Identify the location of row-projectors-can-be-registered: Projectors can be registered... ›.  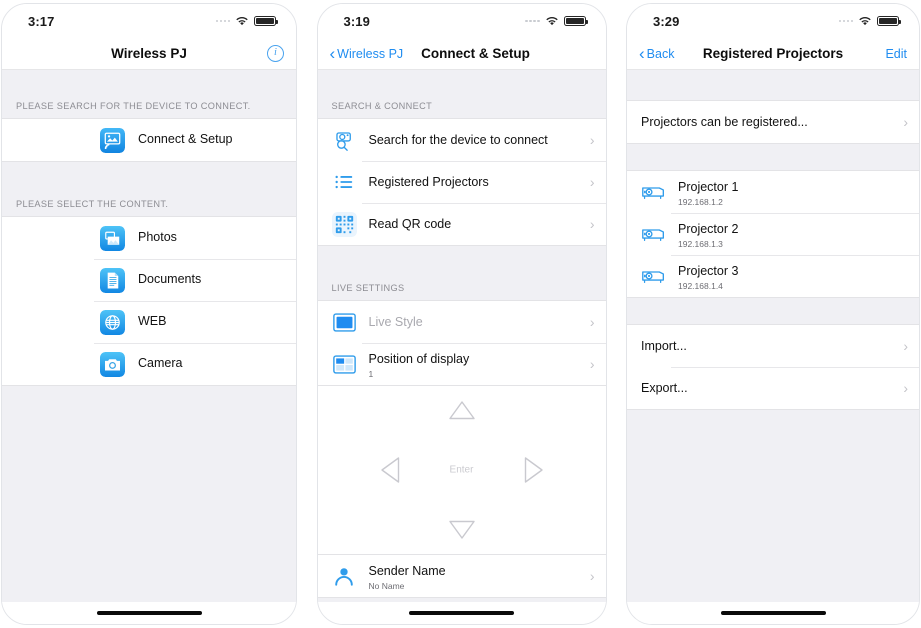
(773, 122).